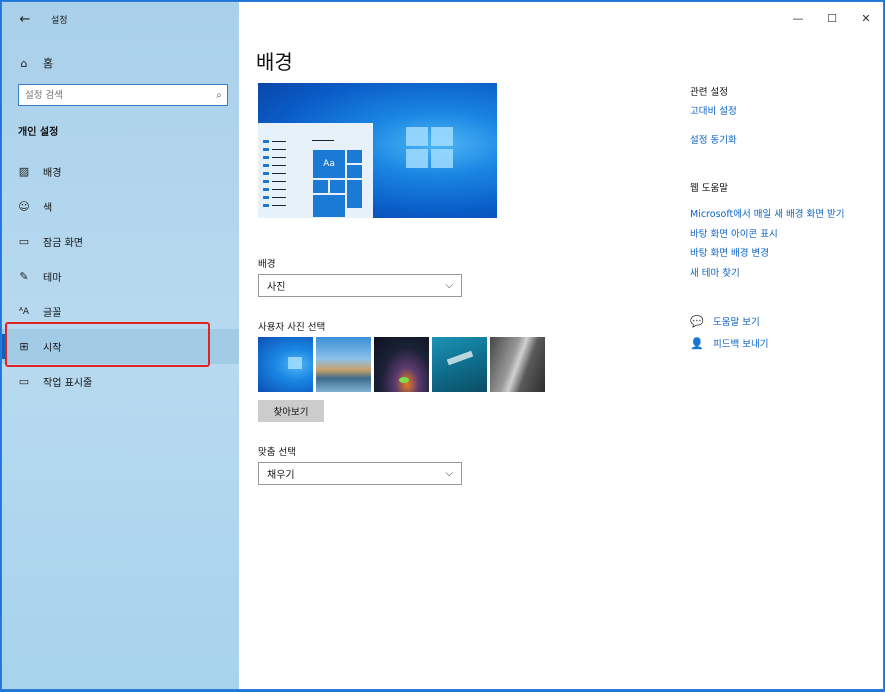  What do you see at coordinates (709, 188) in the screenshot?
I see `web-help-title: 웹 도움말` at bounding box center [709, 188].